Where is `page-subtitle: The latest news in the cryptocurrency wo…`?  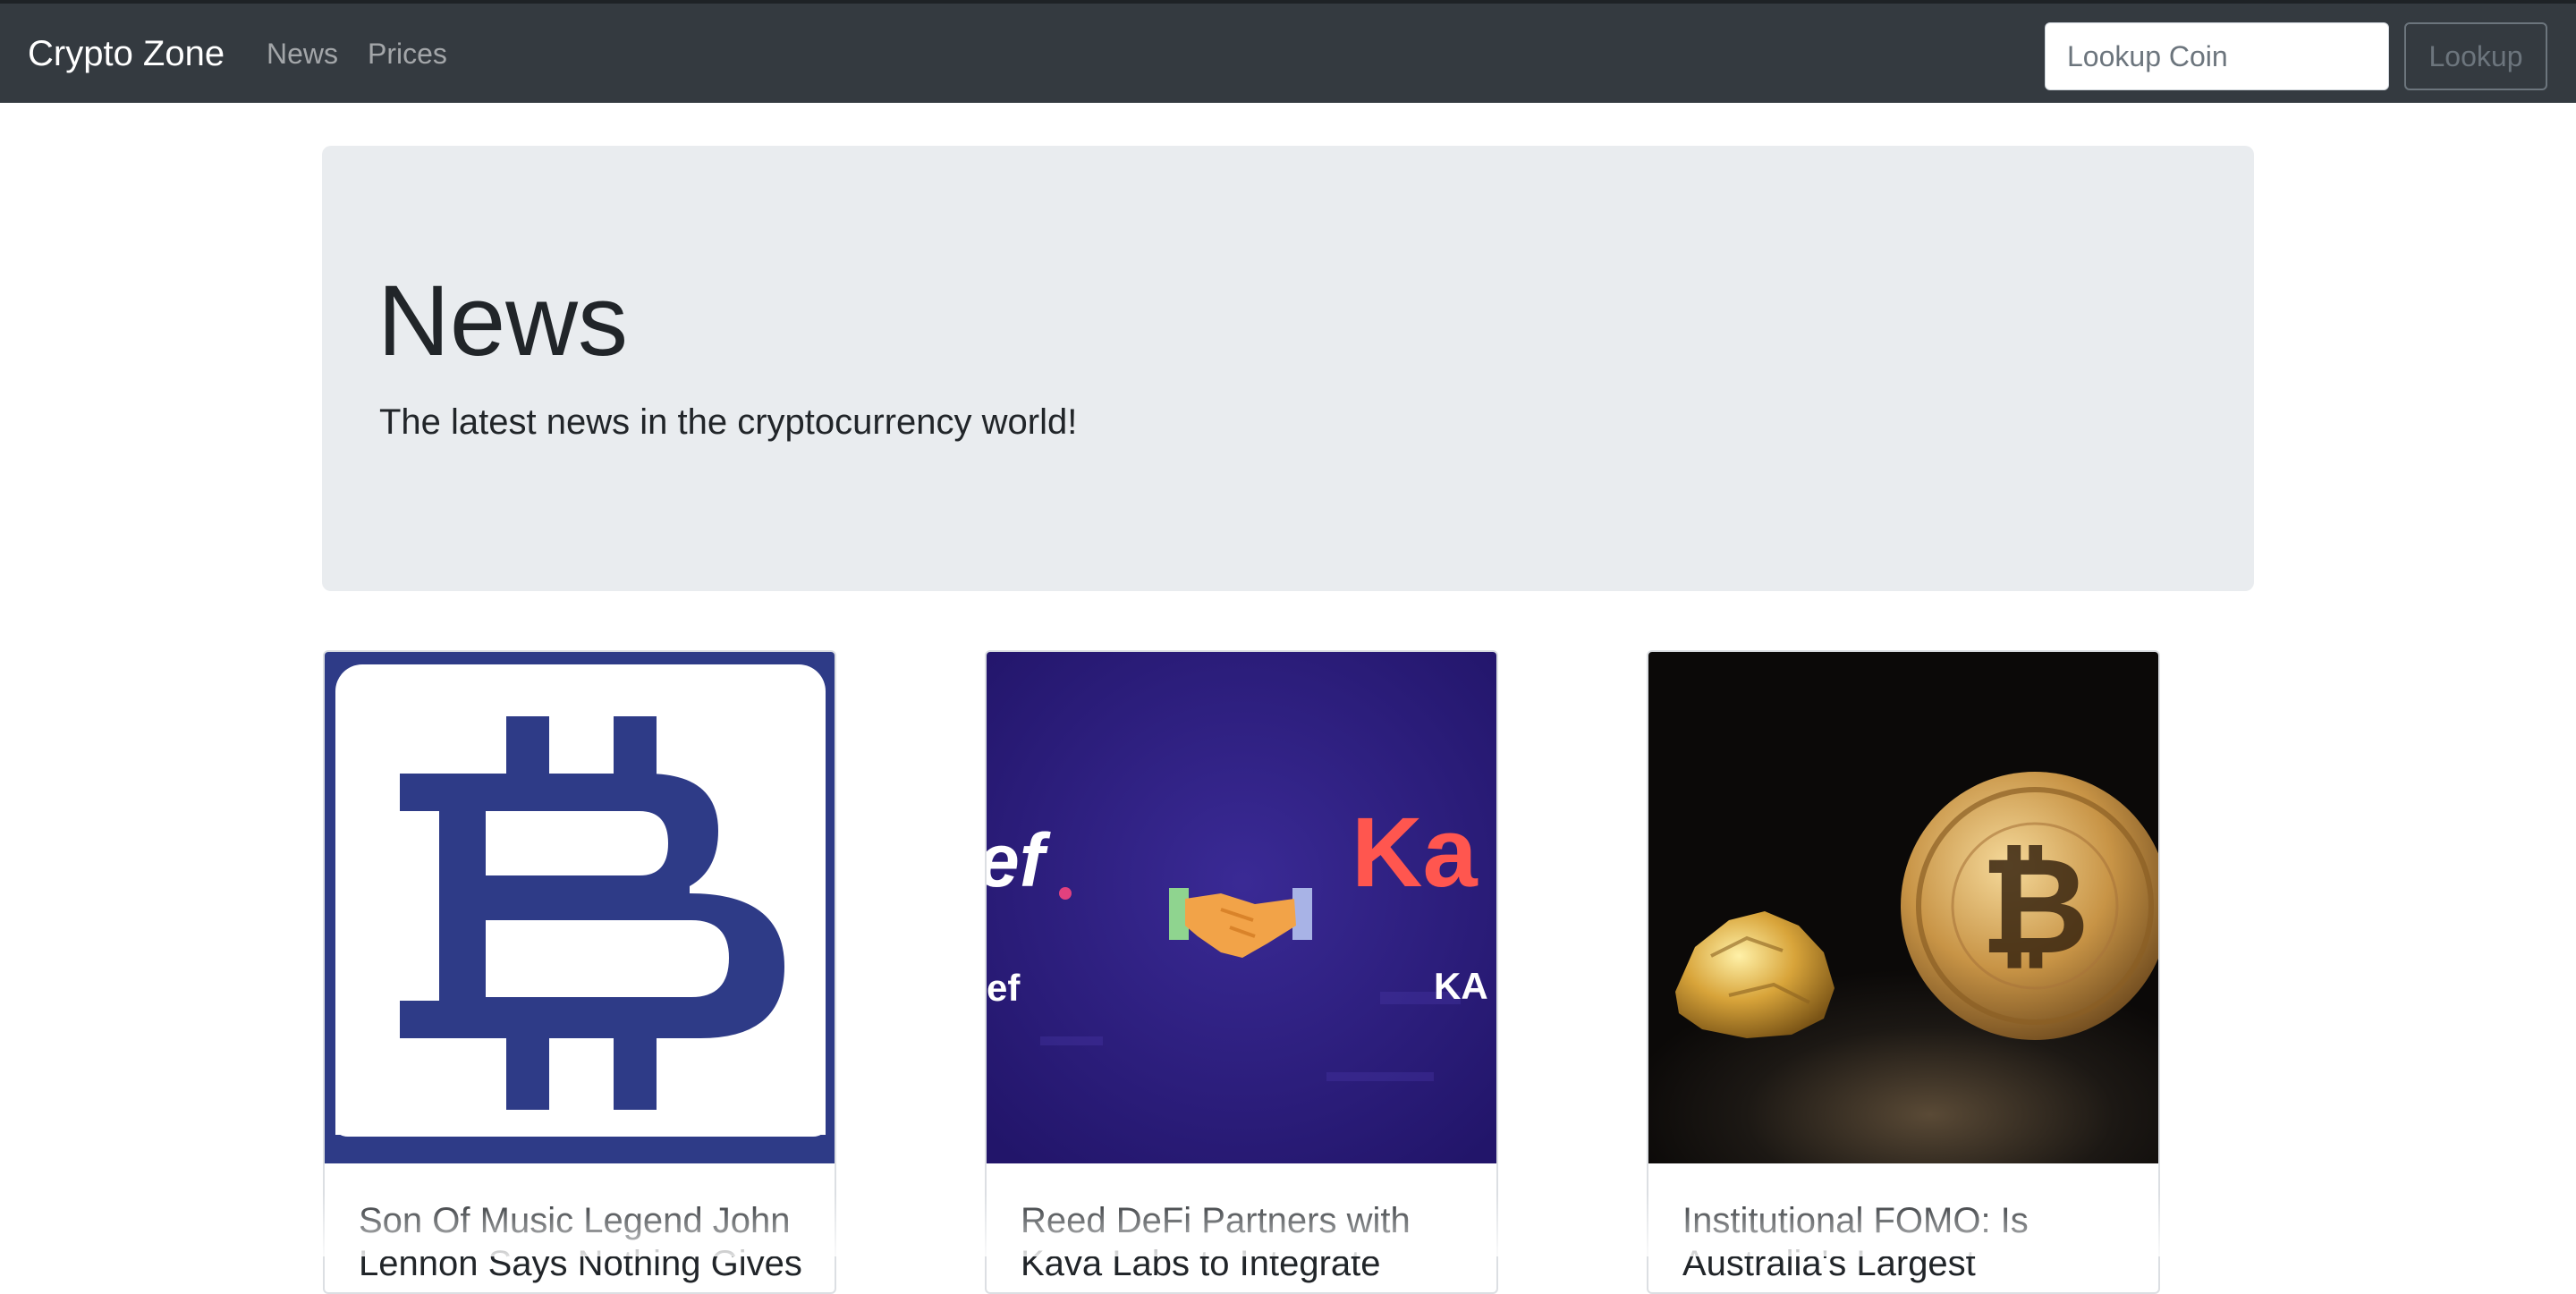
page-subtitle: The latest news in the cryptocurrency wo… is located at coordinates (728, 422).